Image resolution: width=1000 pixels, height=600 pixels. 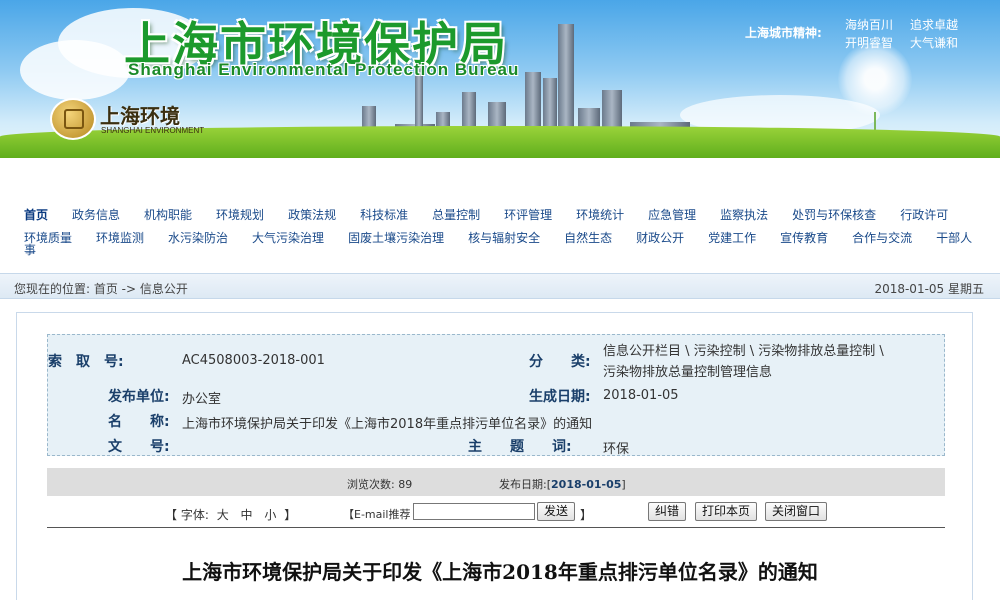 What do you see at coordinates (139, 397) in the screenshot?
I see `publisher-label: 发布单位:` at bounding box center [139, 397].